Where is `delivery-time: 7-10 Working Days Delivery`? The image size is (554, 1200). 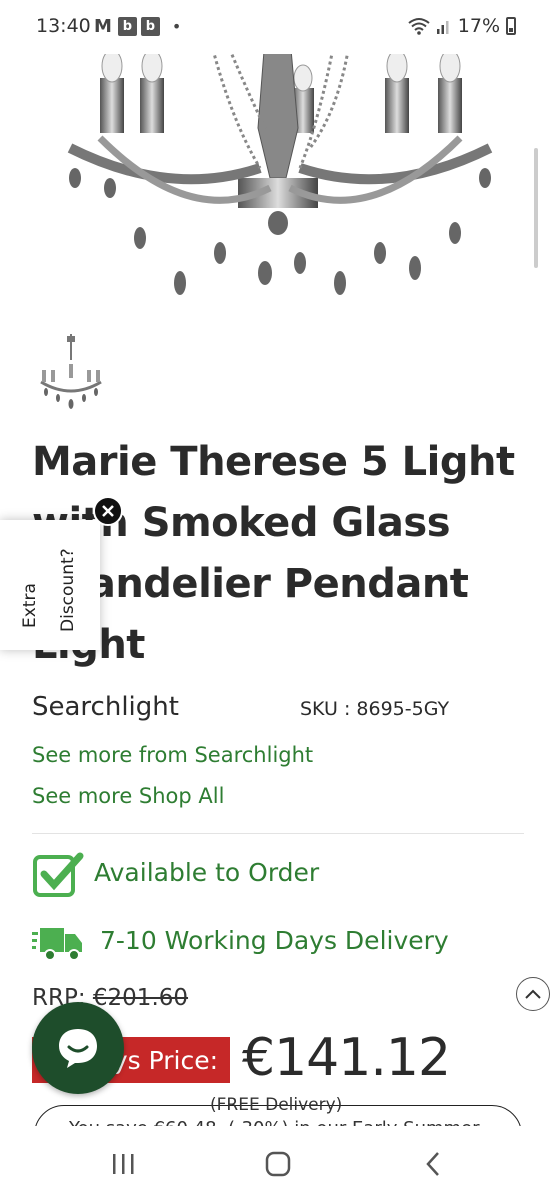
delivery-time: 7-10 Working Days Delivery is located at coordinates (274, 940).